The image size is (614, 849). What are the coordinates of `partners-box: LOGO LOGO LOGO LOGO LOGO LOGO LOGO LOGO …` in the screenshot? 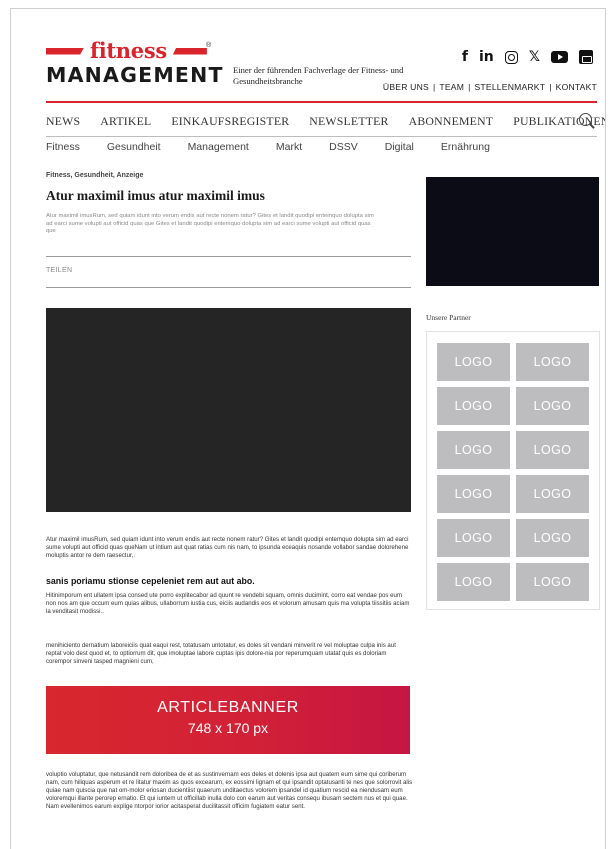 It's located at (513, 470).